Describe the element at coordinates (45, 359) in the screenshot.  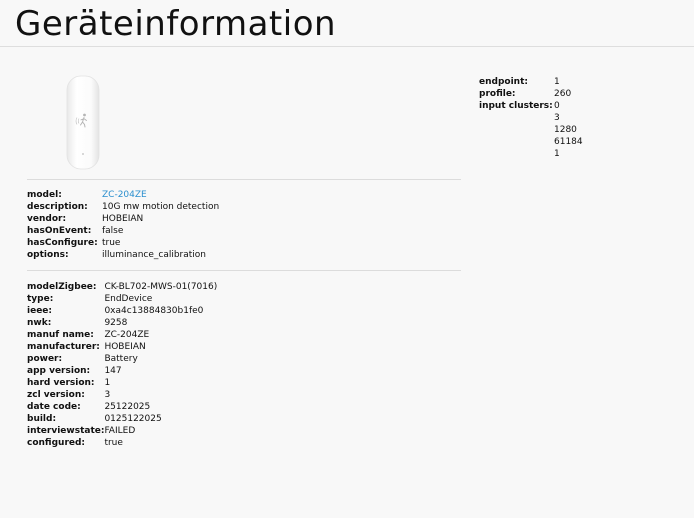
I see `row-label: power:` at that location.